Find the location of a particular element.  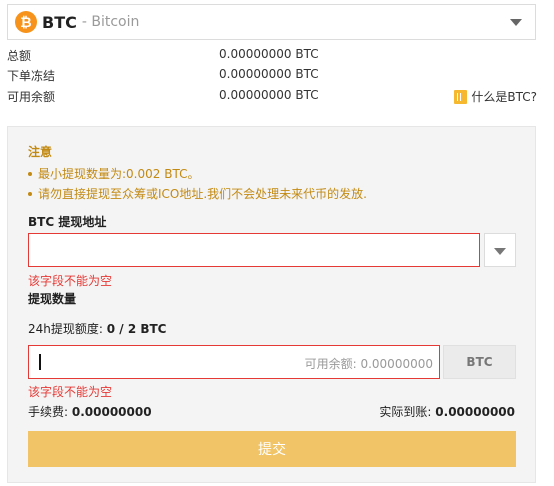

chevron-down-icon is located at coordinates (516, 22).